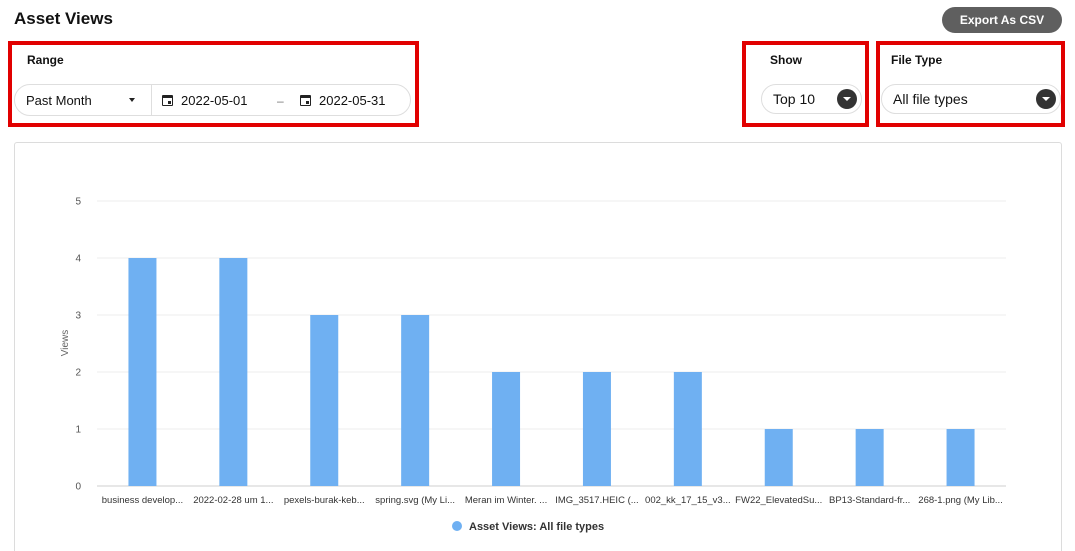 Image resolution: width=1075 pixels, height=551 pixels. I want to click on y-tick-label: 0, so click(78, 487).